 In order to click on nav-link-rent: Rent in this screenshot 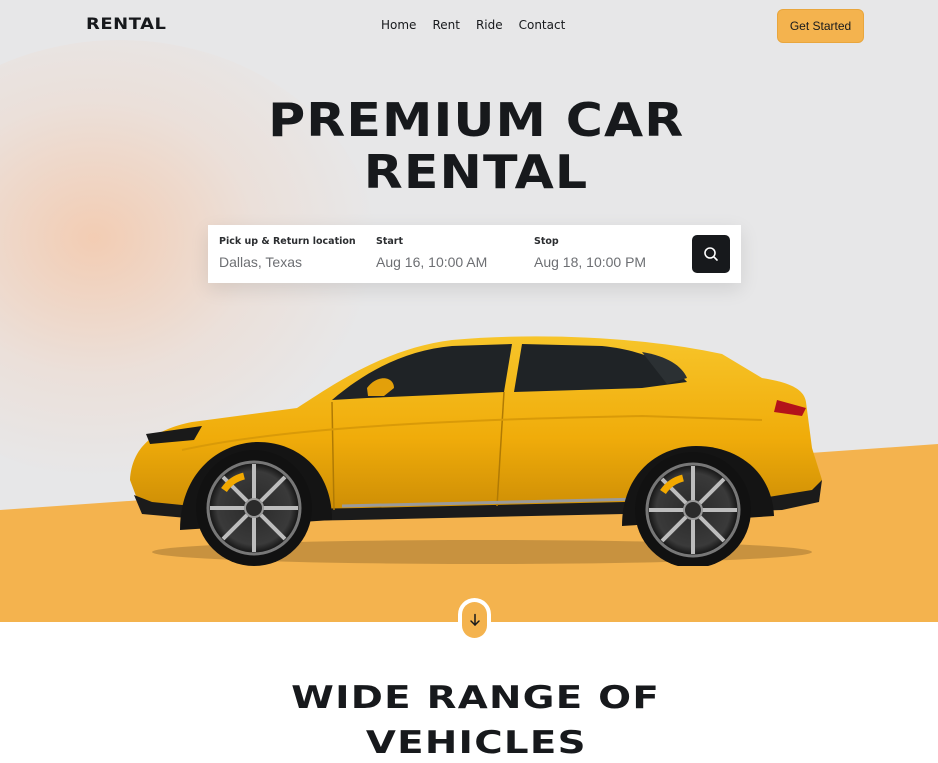, I will do `click(446, 25)`.